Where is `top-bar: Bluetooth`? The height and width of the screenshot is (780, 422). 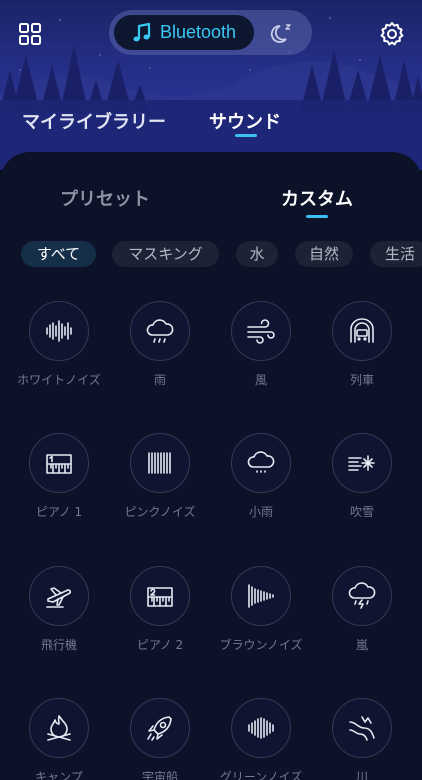 top-bar: Bluetooth is located at coordinates (211, 33).